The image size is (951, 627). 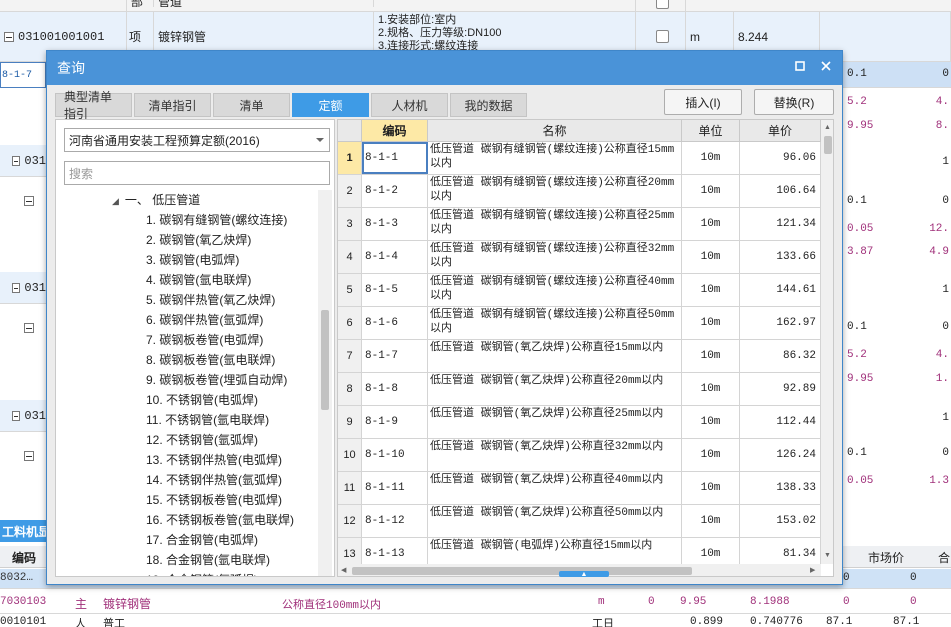 What do you see at coordinates (172, 105) in the screenshot?
I see `tab-list-guide: 清单指引` at bounding box center [172, 105].